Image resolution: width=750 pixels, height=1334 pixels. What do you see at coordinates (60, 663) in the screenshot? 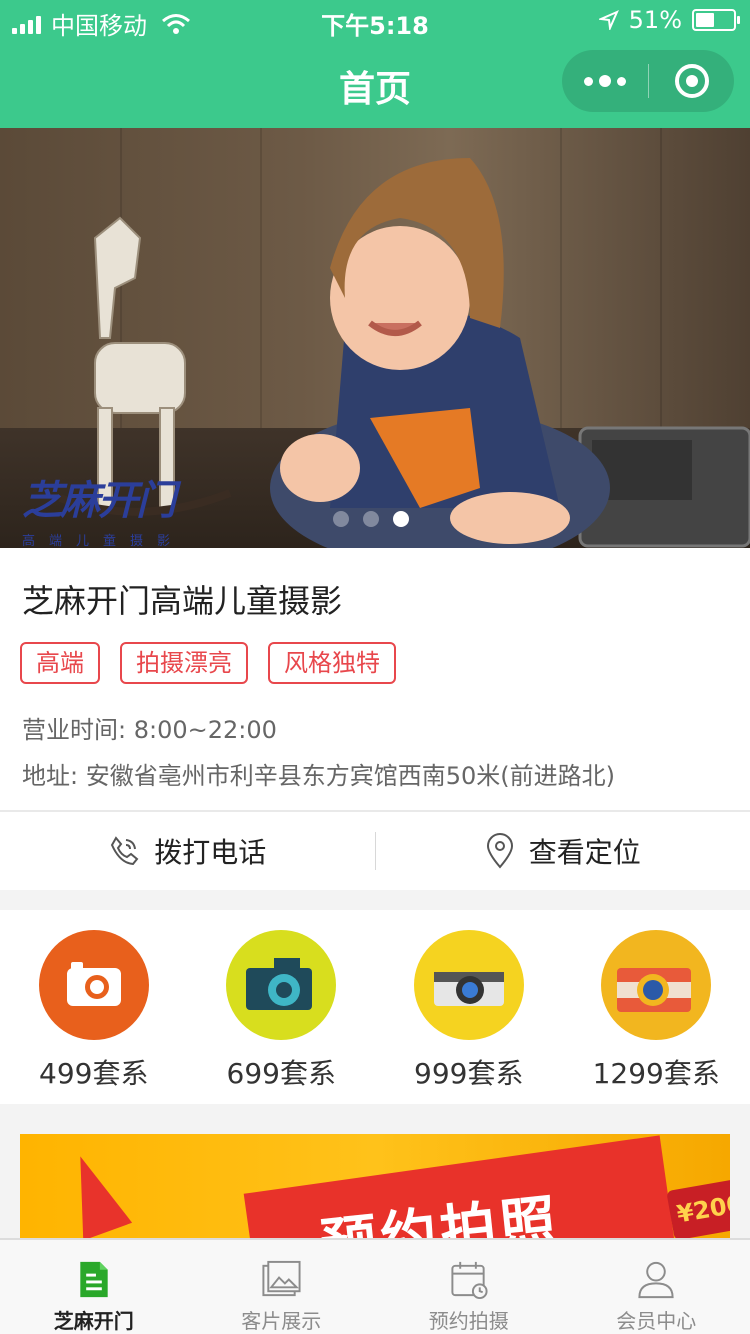
I see `tag-badge: 高端` at bounding box center [60, 663].